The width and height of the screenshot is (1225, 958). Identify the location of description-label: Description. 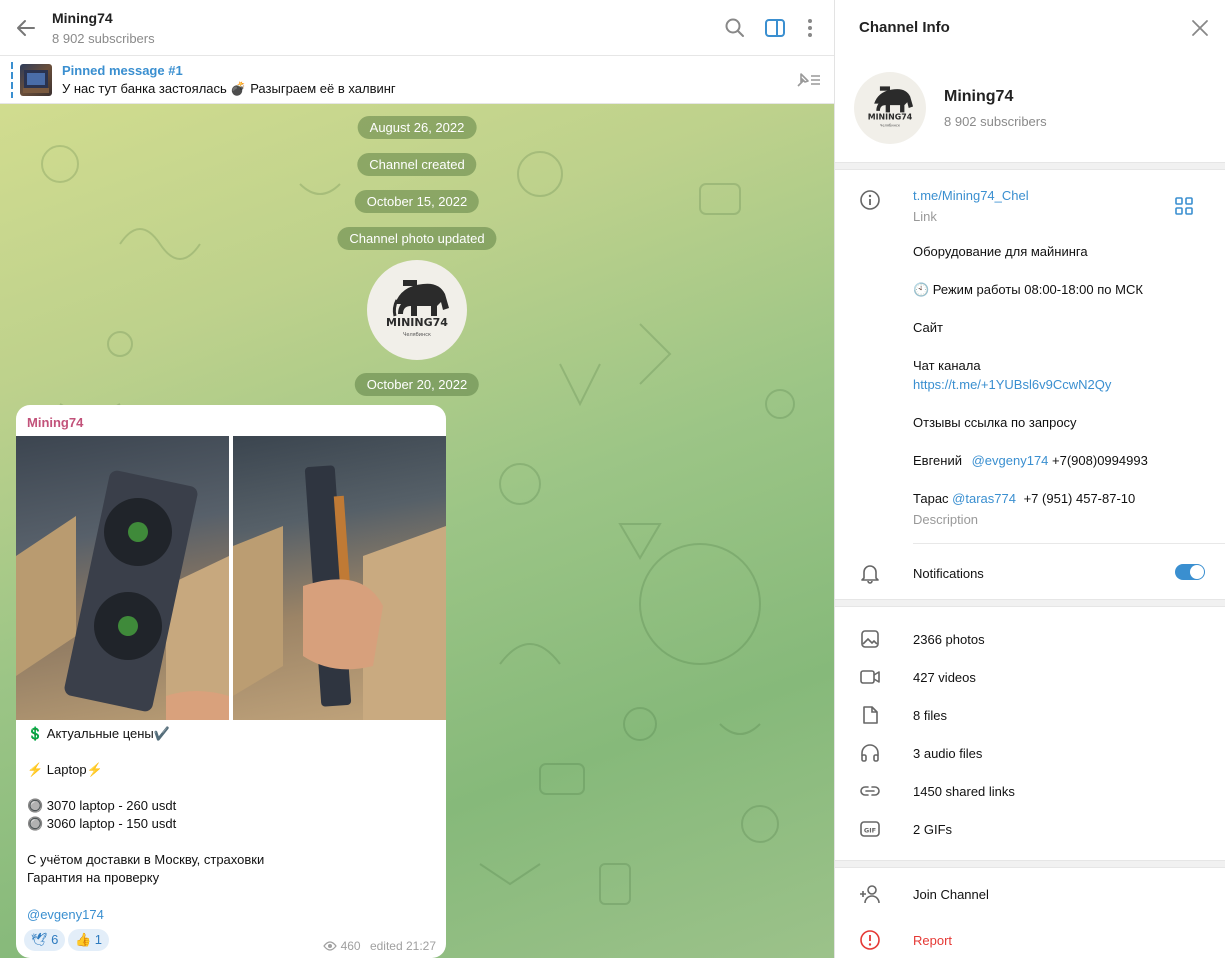
(946, 519).